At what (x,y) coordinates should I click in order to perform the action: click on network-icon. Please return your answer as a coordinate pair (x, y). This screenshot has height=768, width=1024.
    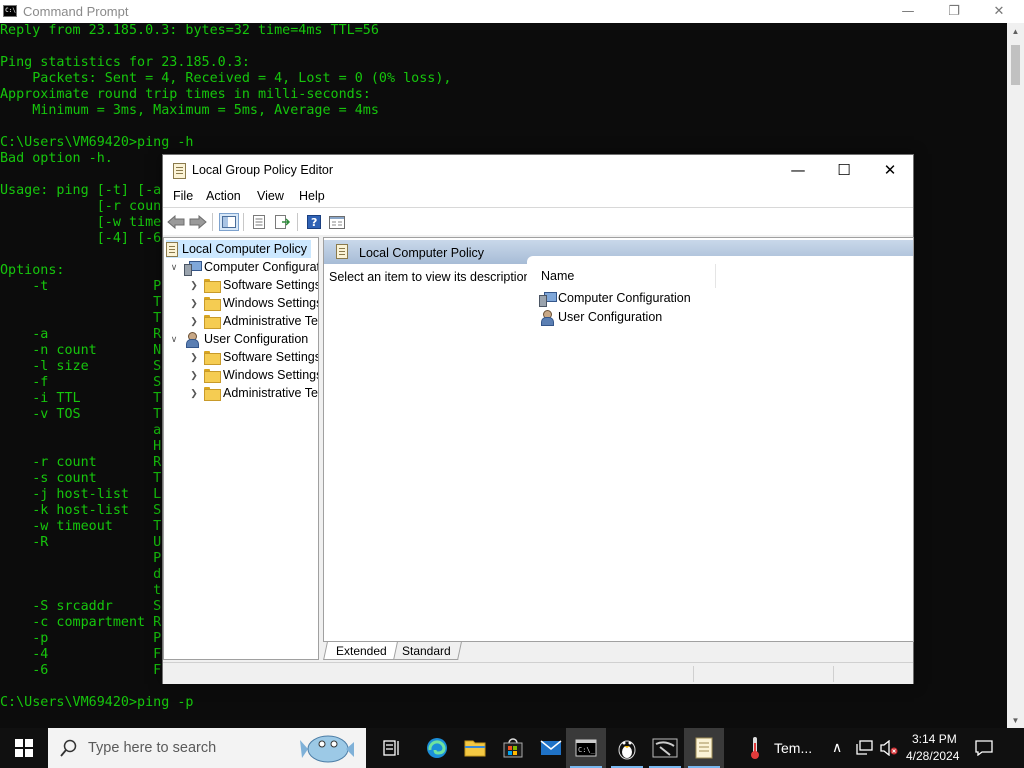
    Looking at the image, I should click on (865, 750).